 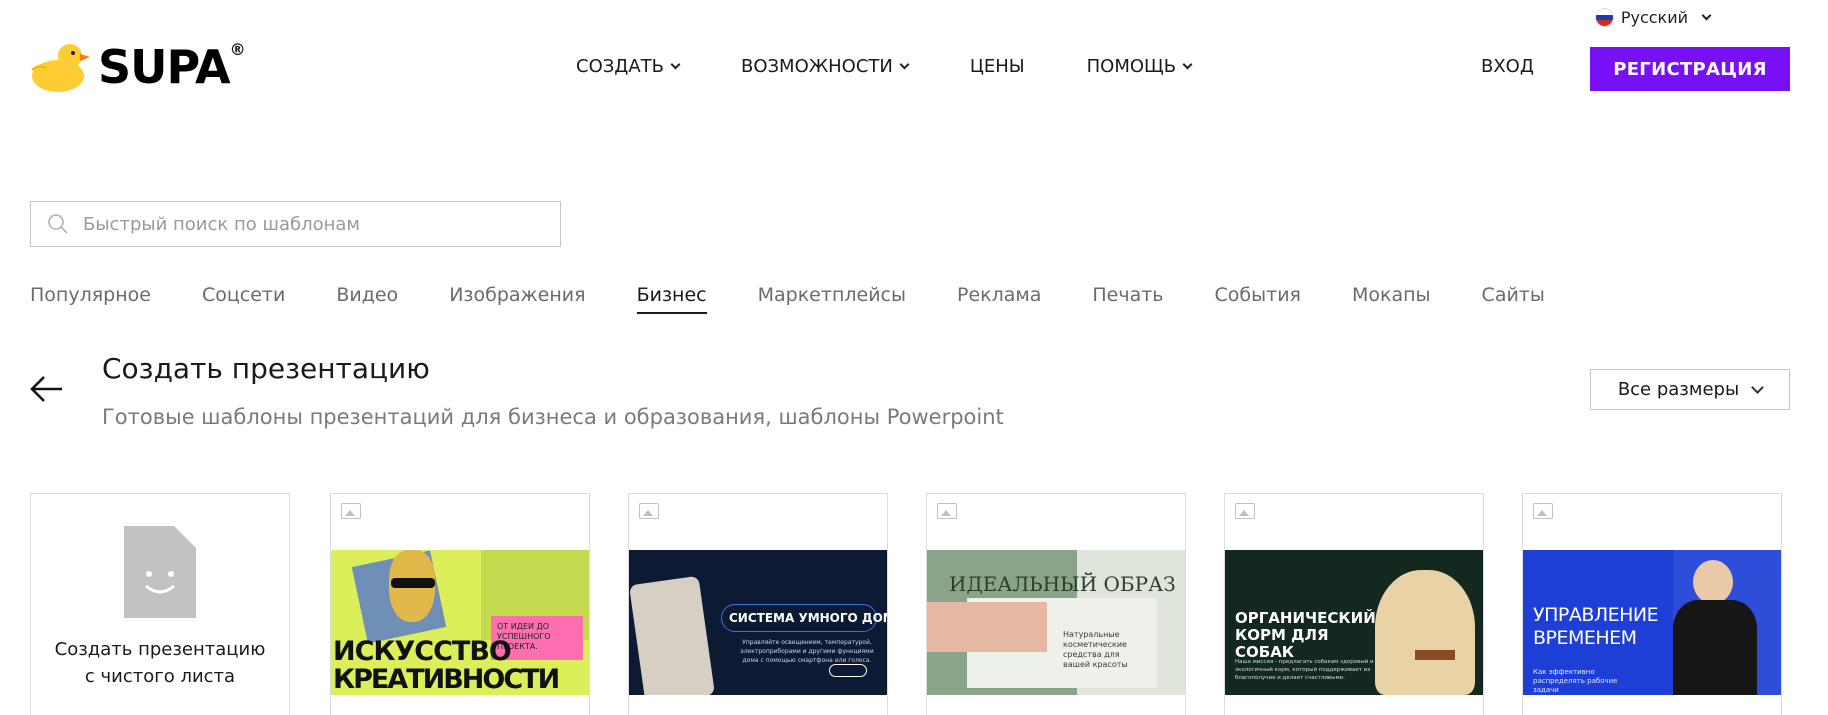 I want to click on tab-print: Печать, so click(x=1127, y=299).